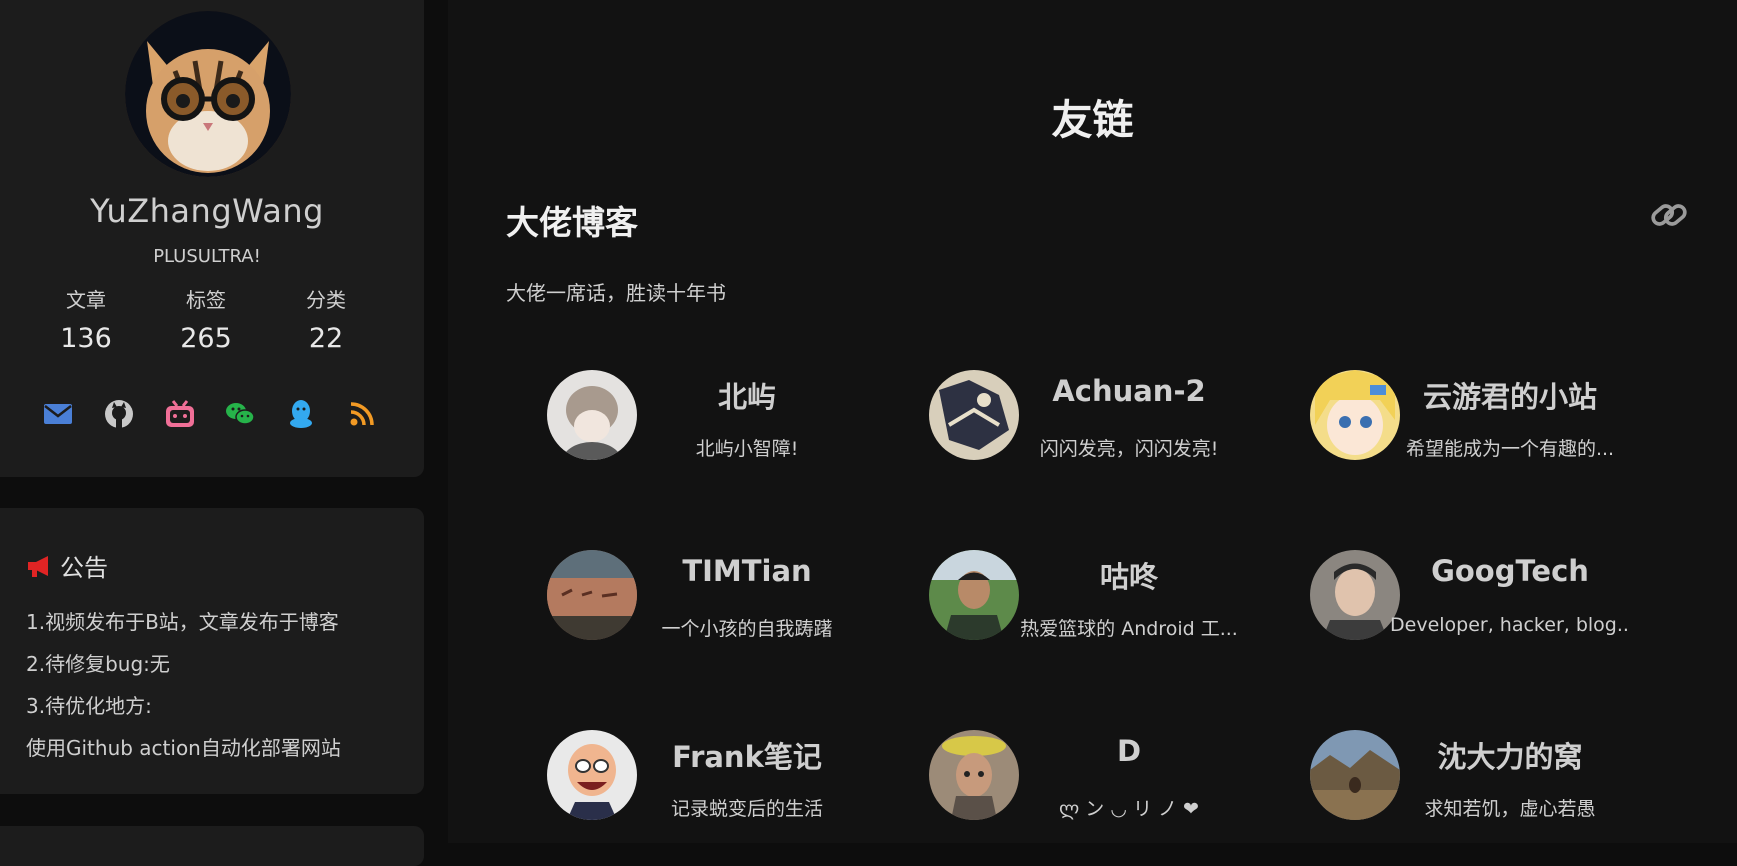  Describe the element at coordinates (98, 664) in the screenshot. I see `announcement-line: 2.待修复bug:无` at that location.